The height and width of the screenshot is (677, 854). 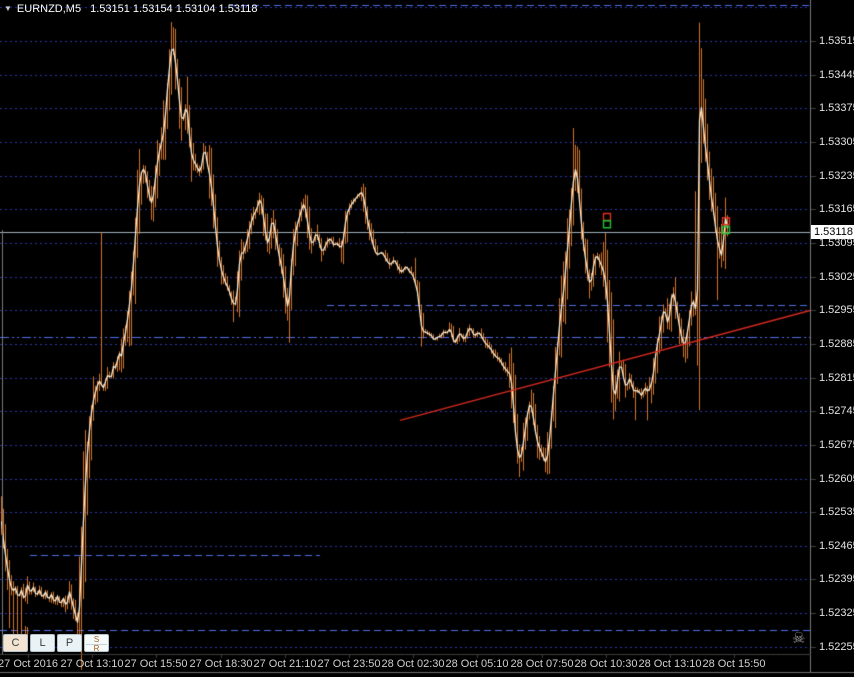 I want to click on dropdown-arrow-icon: ▼, so click(x=8, y=8).